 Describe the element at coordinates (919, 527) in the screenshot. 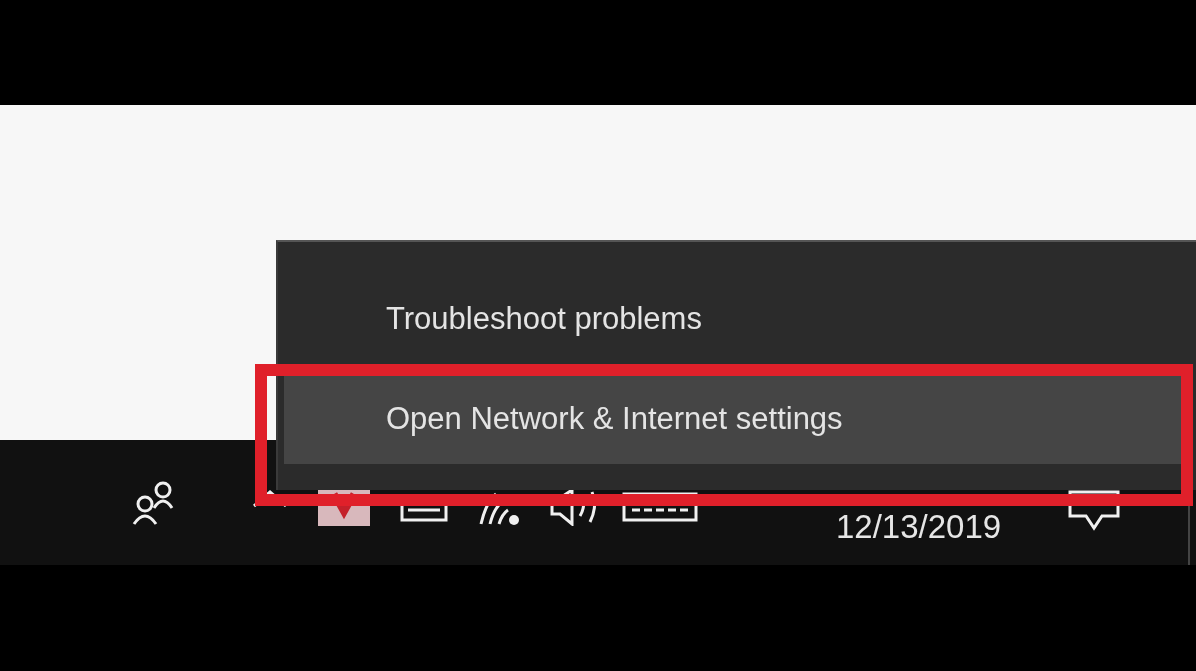

I see `taskbar-date: 12/13/2019` at that location.